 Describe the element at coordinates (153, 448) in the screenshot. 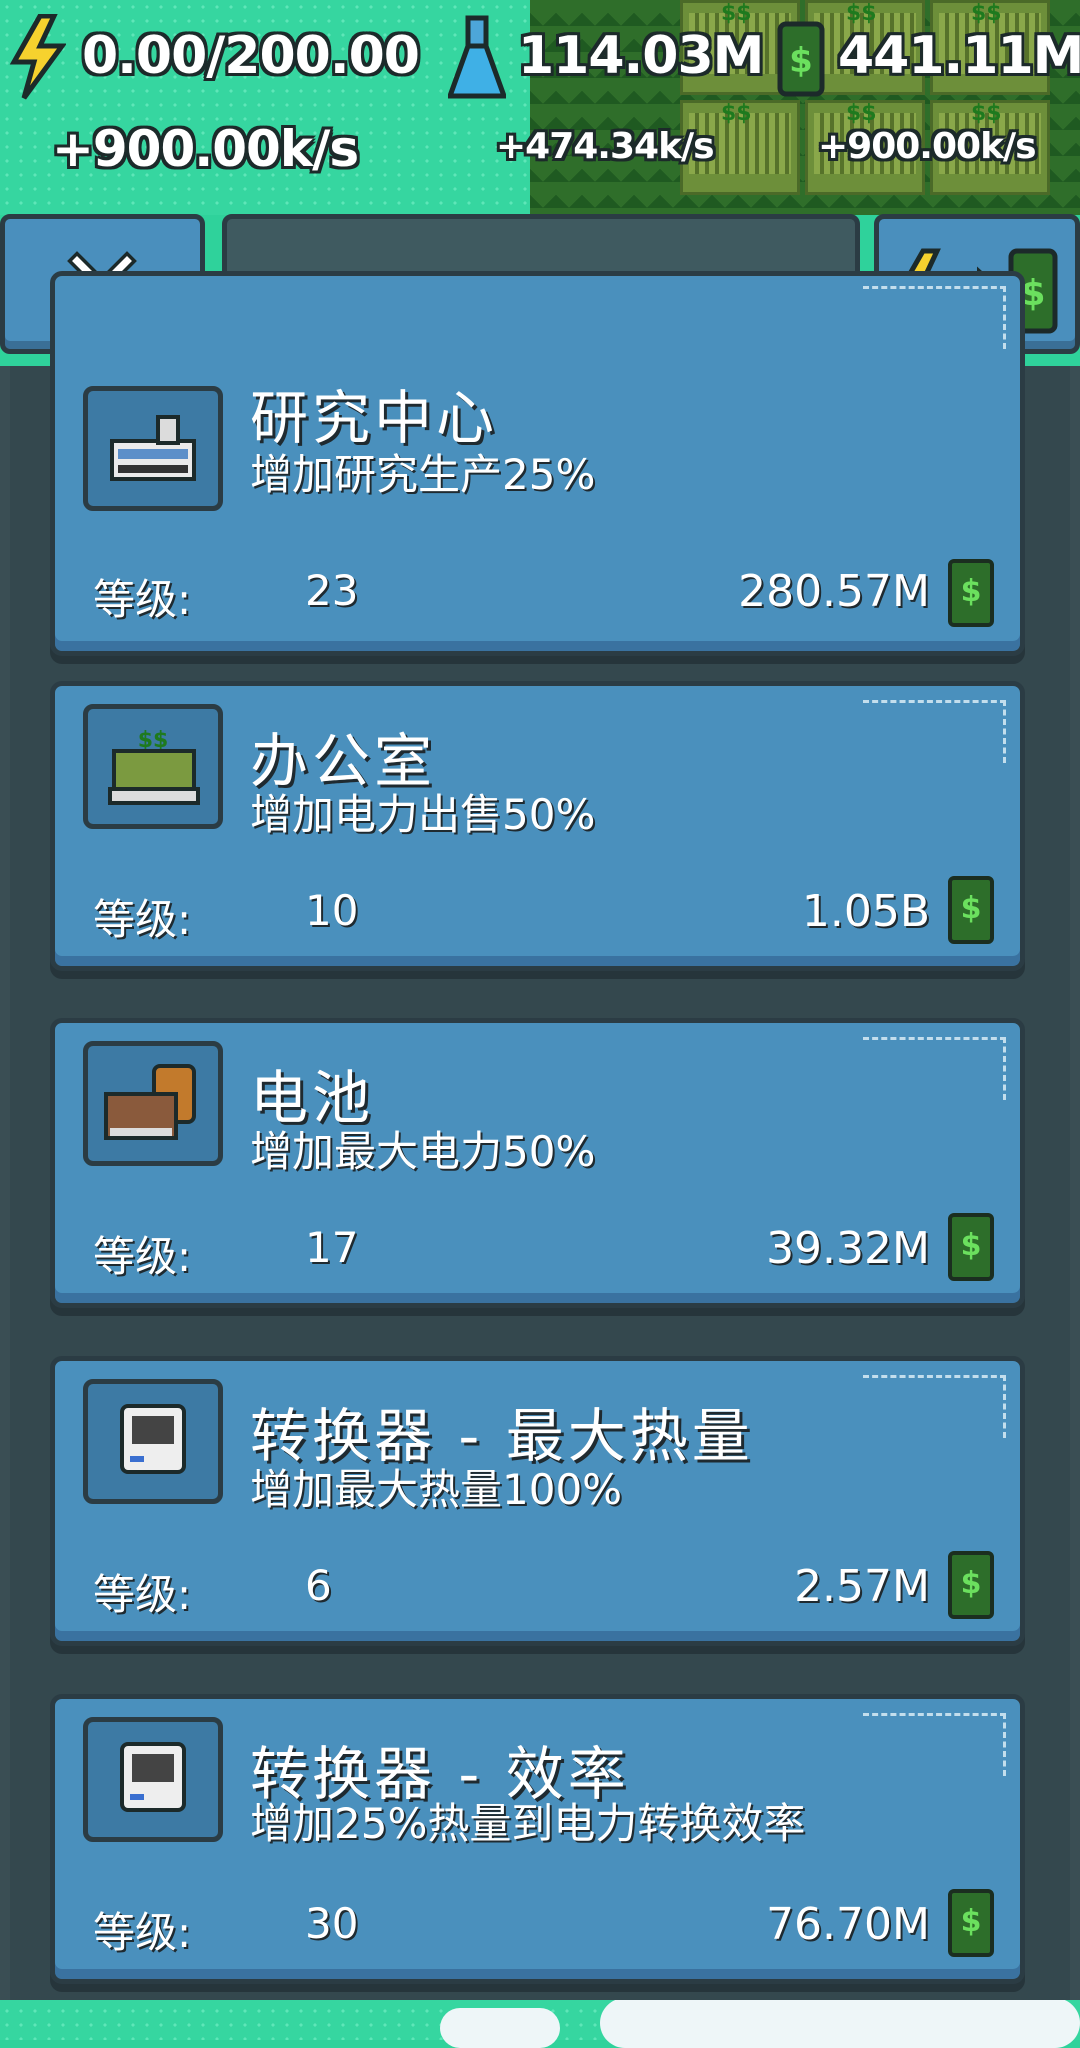

I see `research-center-icon` at that location.